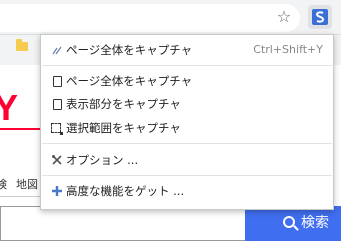  What do you see at coordinates (187, 128) in the screenshot?
I see `menu-item-capture-selection: 選択範囲をキャプチャ` at bounding box center [187, 128].